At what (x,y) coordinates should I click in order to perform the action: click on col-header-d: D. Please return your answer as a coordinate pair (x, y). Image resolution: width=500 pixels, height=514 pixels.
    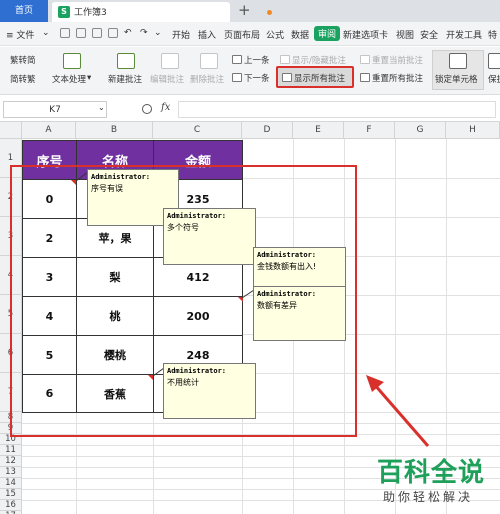
    Looking at the image, I should click on (267, 130).